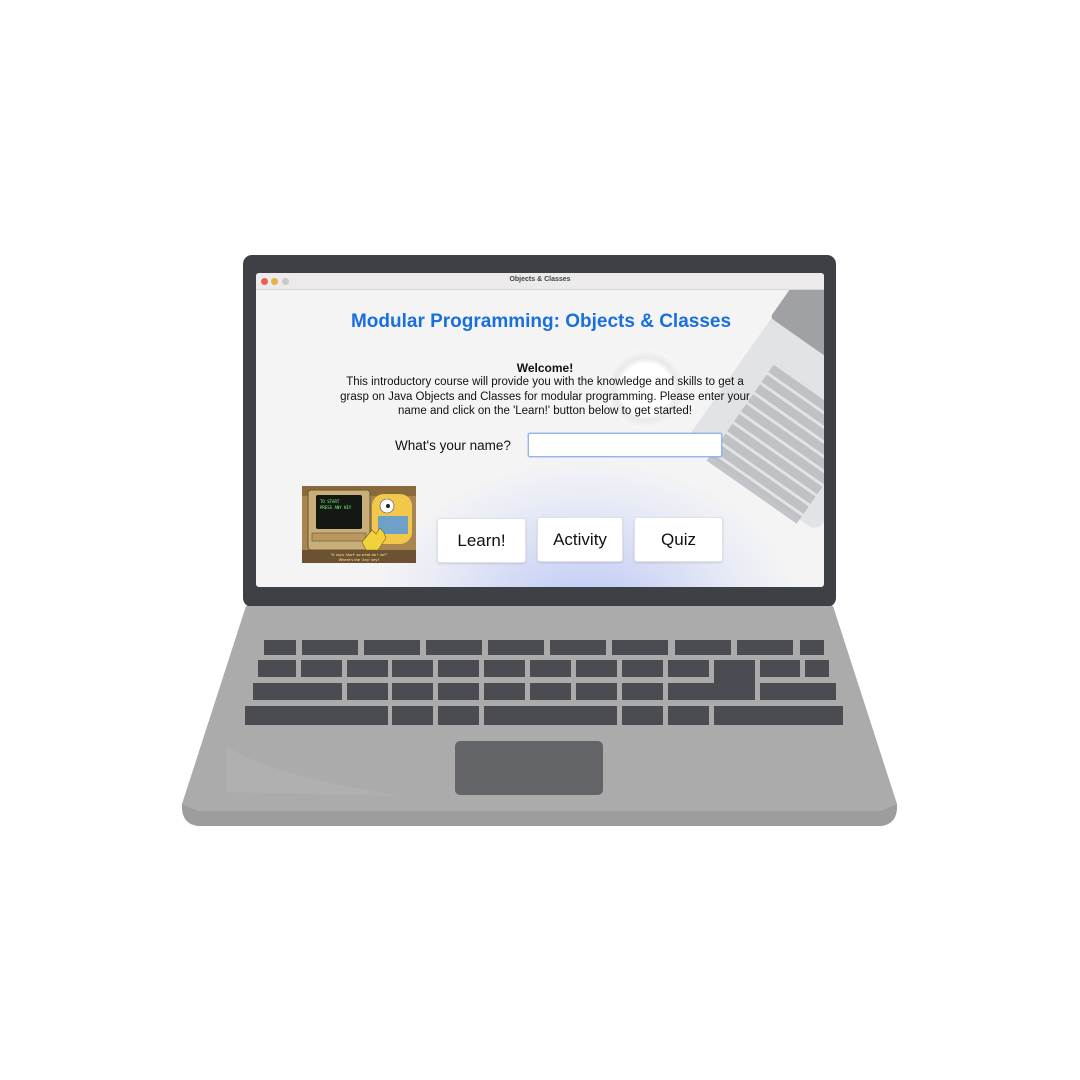  Describe the element at coordinates (330, 501) in the screenshot. I see `meme-screen-text-1: TO START` at that location.